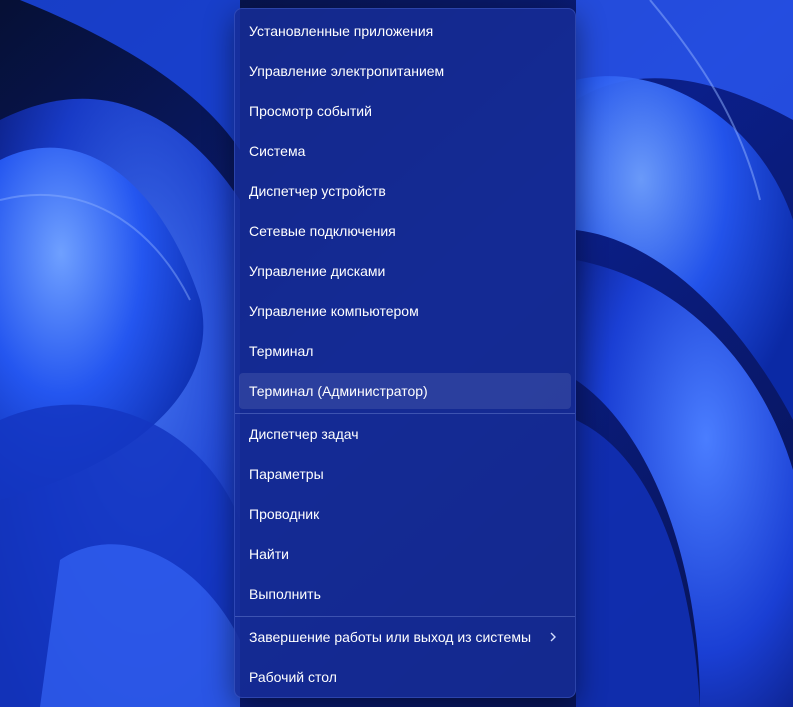 The width and height of the screenshot is (793, 707). I want to click on menu-item-label: Диспетчер устройств, so click(317, 191).